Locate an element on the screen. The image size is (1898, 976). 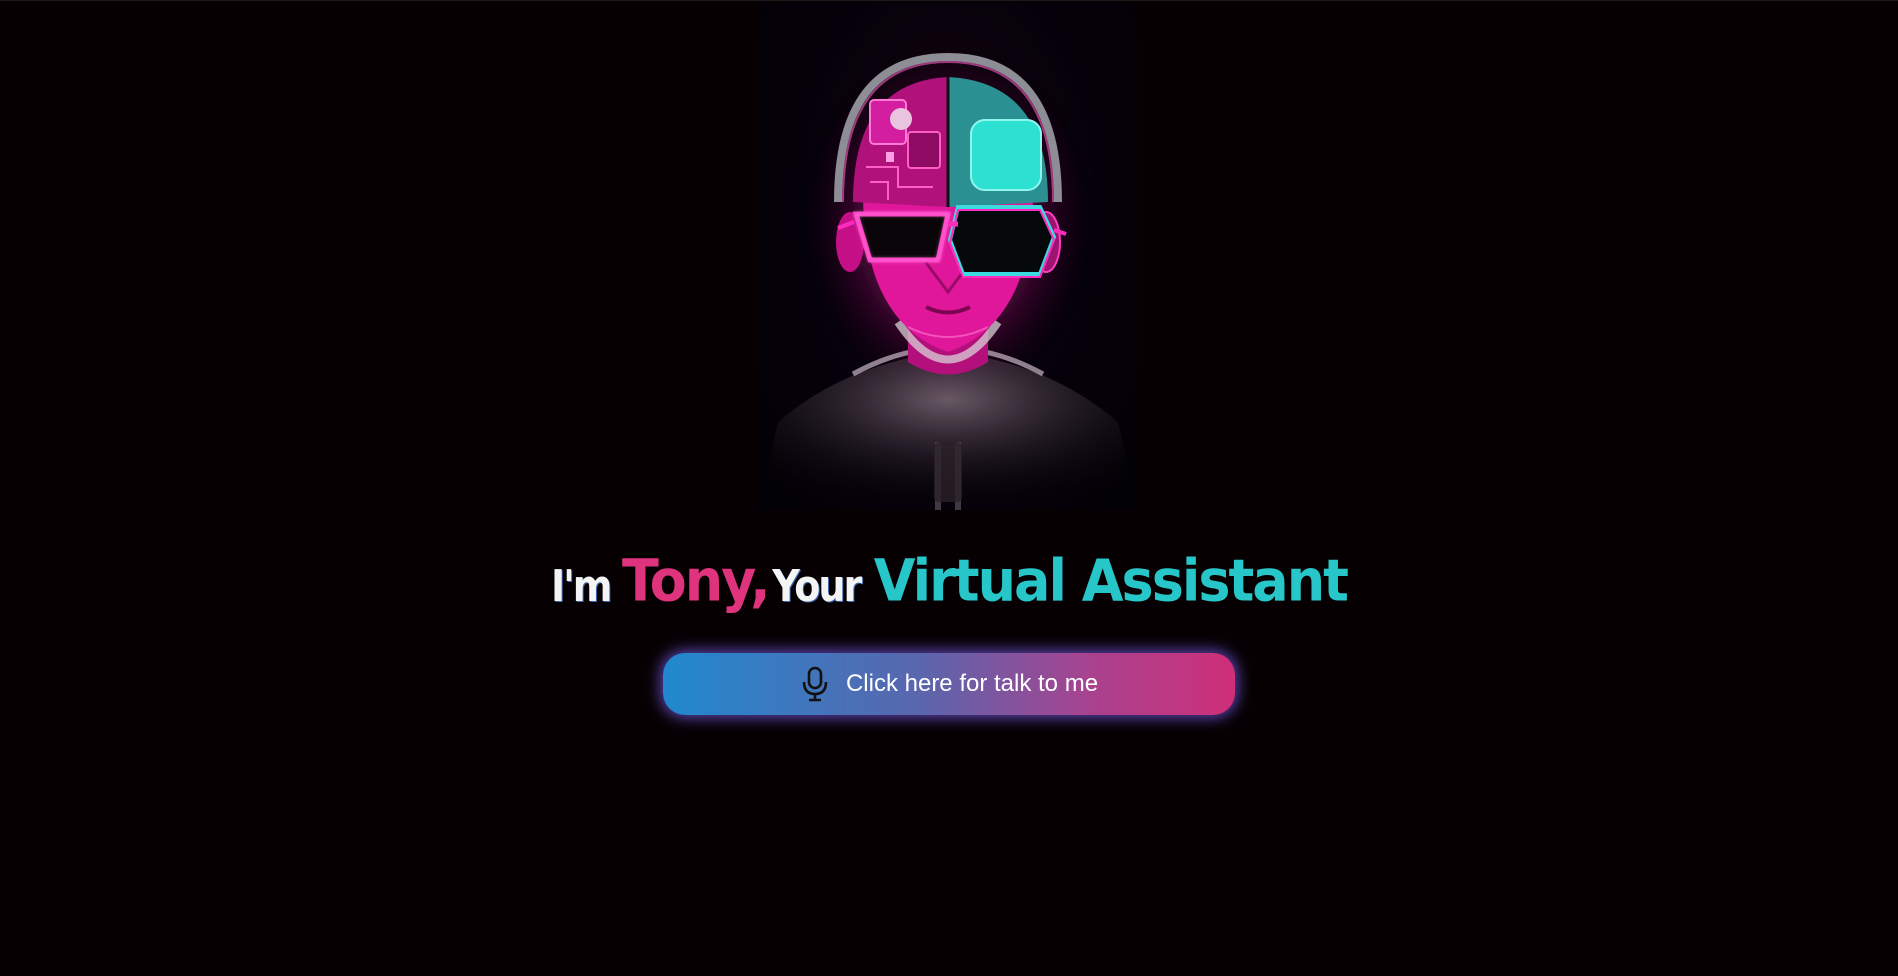
assistant-avatar is located at coordinates (948, 256).